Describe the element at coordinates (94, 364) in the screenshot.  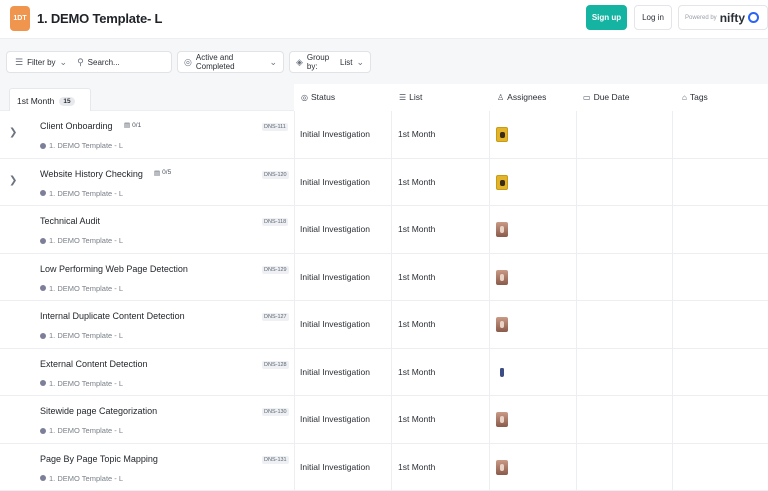
I see `task-name: External Content Detection` at that location.